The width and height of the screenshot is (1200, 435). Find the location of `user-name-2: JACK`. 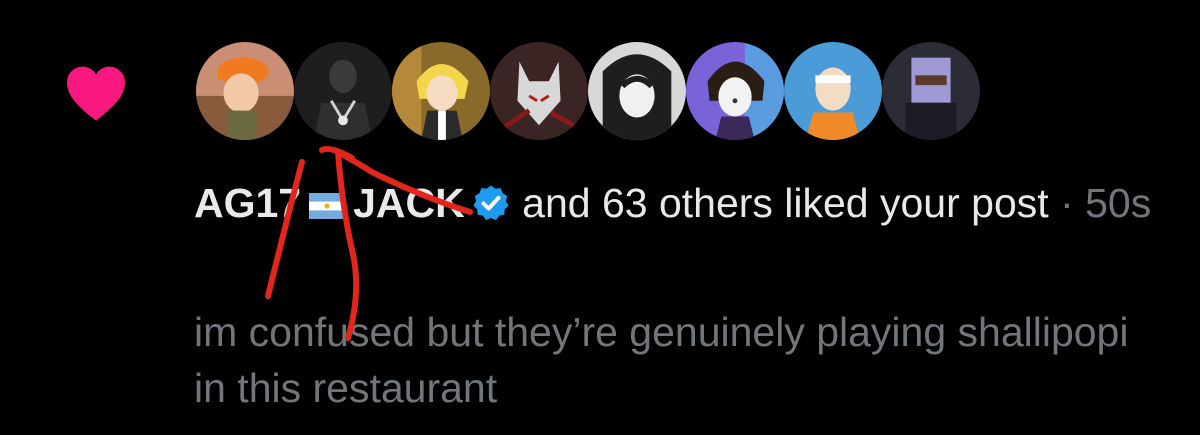

user-name-2: JACK is located at coordinates (409, 203).